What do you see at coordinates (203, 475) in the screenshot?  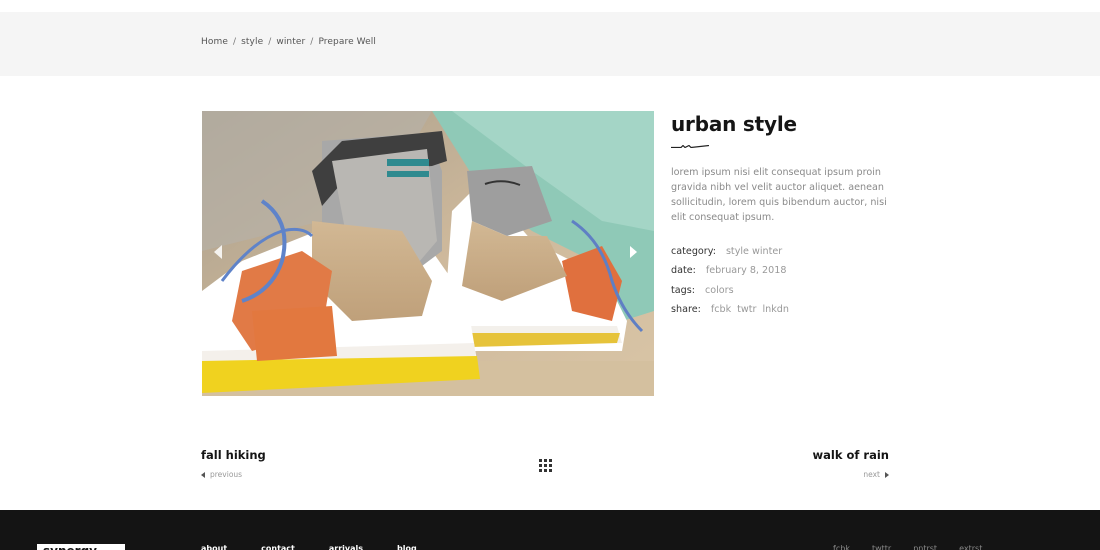 I see `caret-left-icon` at bounding box center [203, 475].